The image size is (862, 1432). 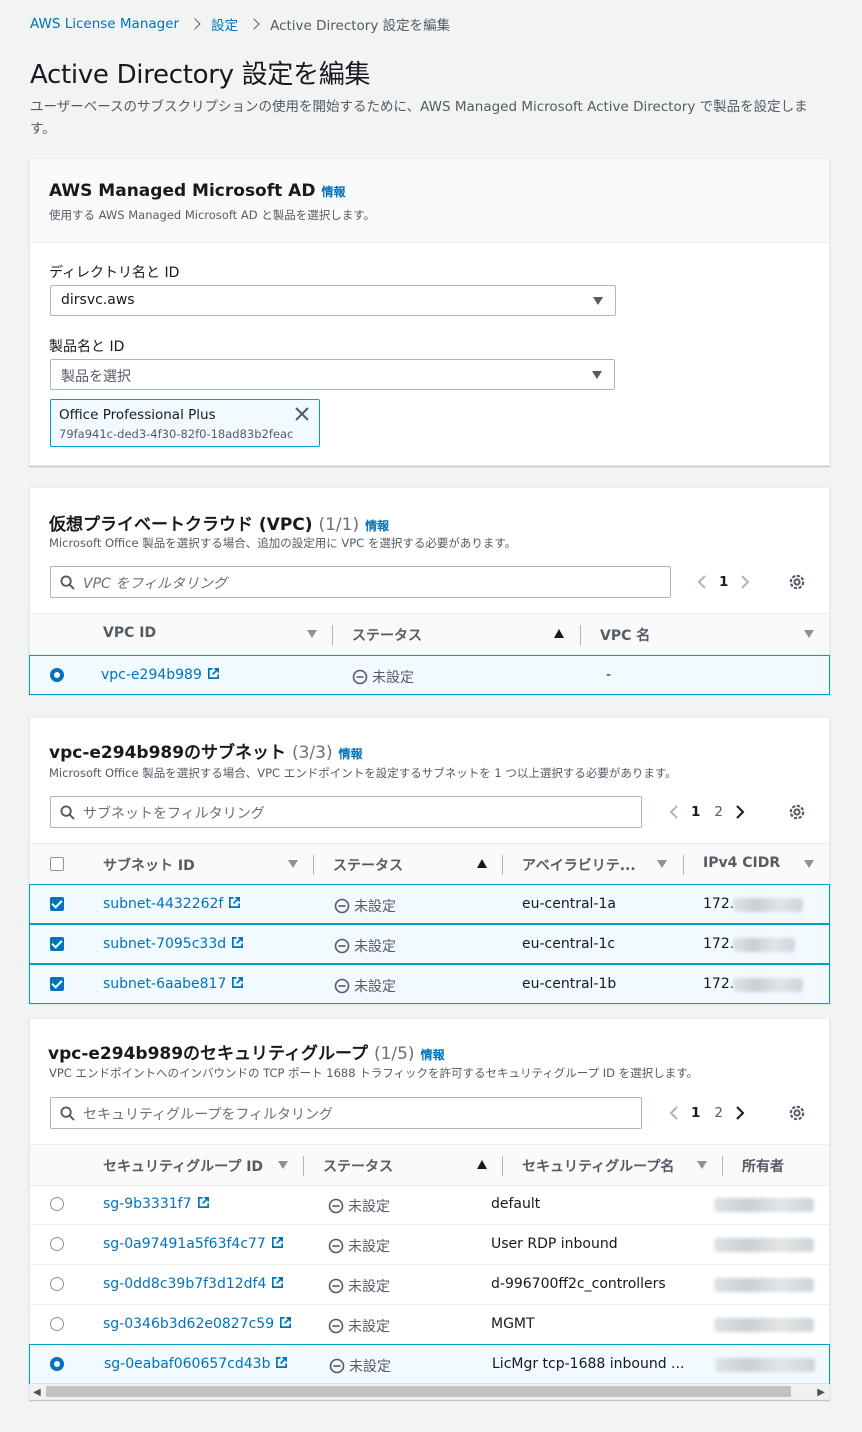 What do you see at coordinates (193, 1244) in the screenshot?
I see `sg-id-link: sg-0a97491a5f63f4c77` at bounding box center [193, 1244].